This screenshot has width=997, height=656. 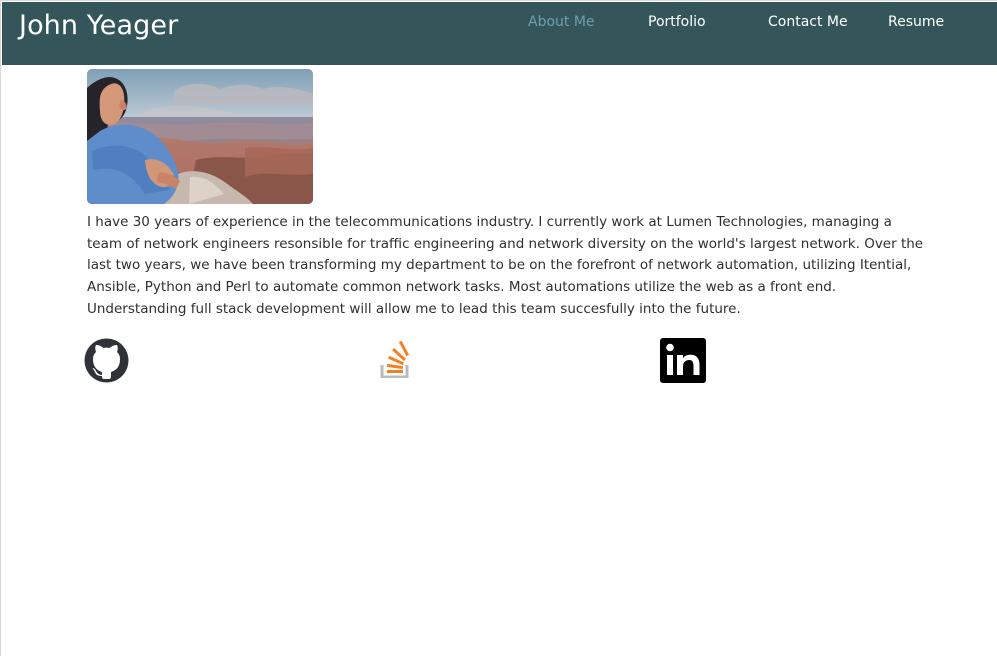 I want to click on site-title: John Yeager, so click(x=99, y=25).